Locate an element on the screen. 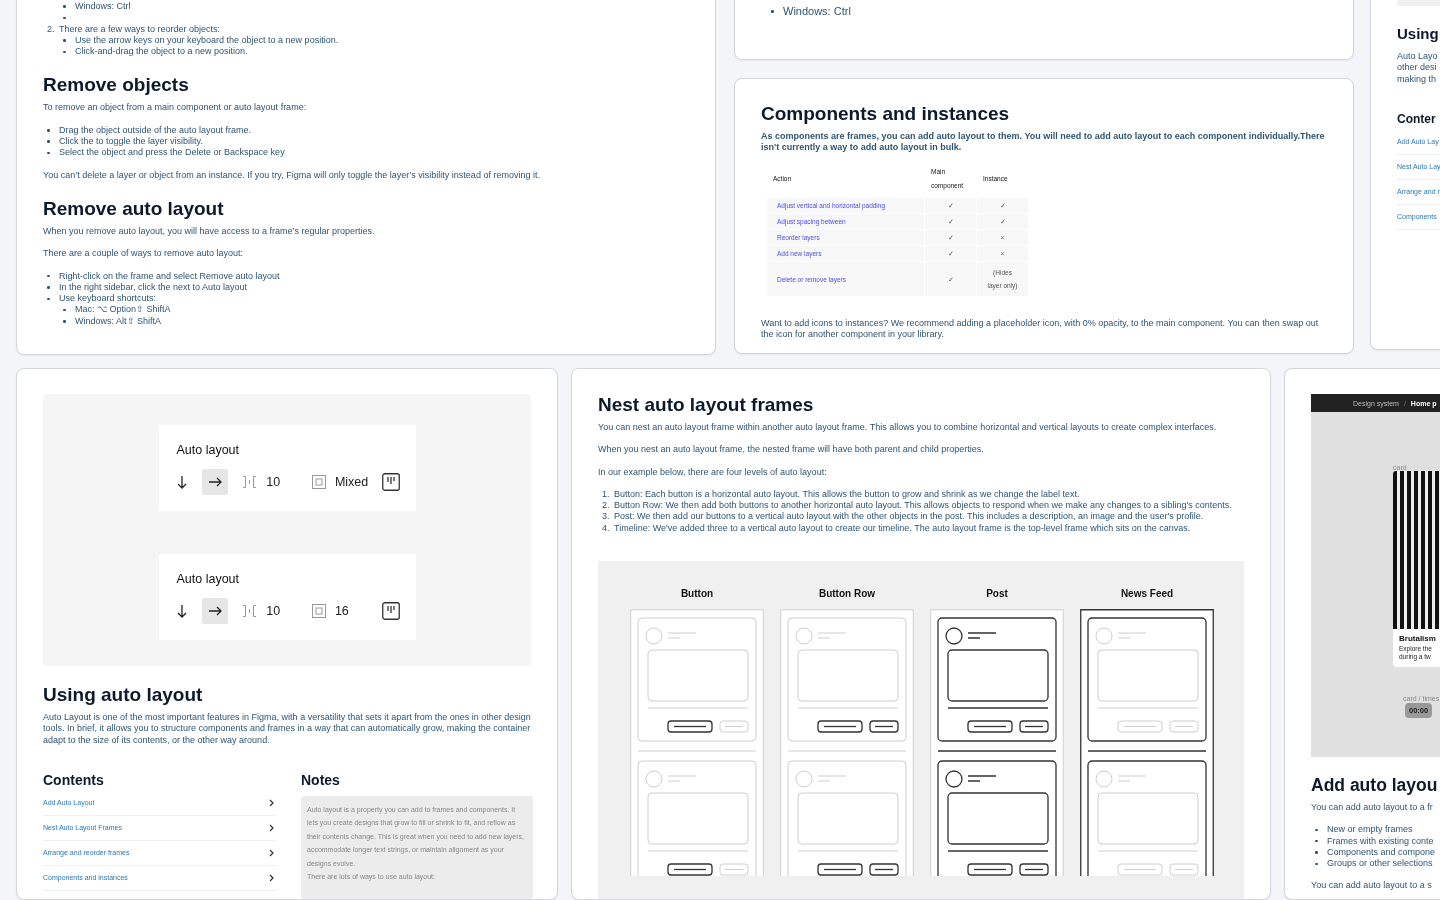  list-item: Button: Each button is a horizontal auto layout. This allows the button to grow and shrink as we change the label text. is located at coordinates (847, 494).